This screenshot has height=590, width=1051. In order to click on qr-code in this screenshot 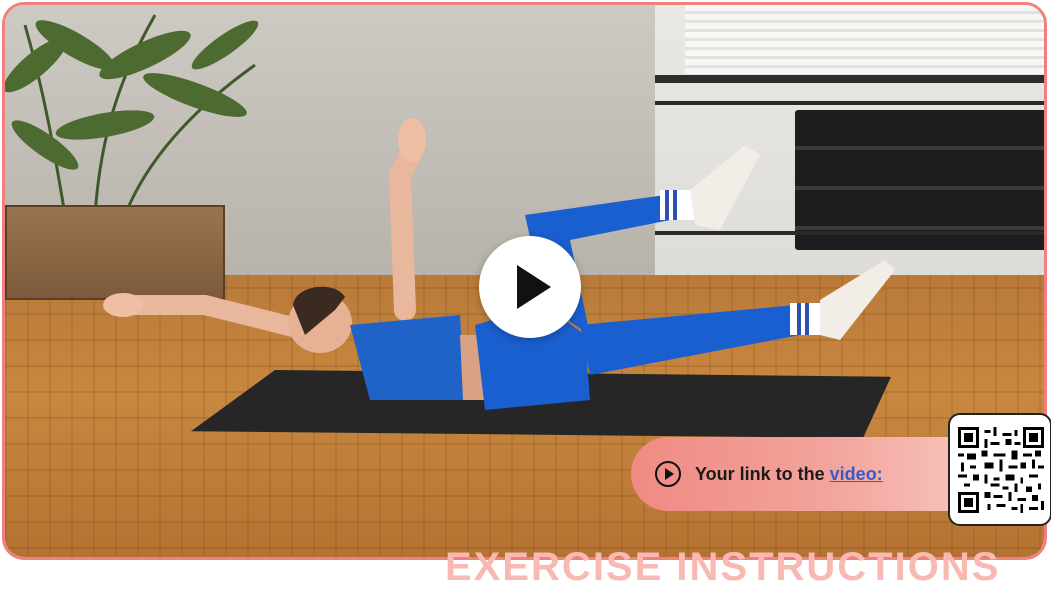, I will do `click(999, 469)`.